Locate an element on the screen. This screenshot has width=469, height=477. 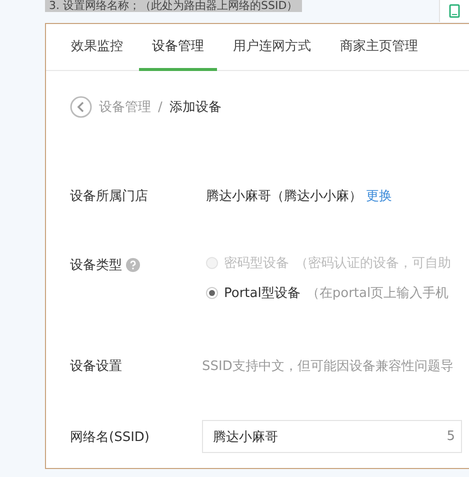
radio-button is located at coordinates (212, 293).